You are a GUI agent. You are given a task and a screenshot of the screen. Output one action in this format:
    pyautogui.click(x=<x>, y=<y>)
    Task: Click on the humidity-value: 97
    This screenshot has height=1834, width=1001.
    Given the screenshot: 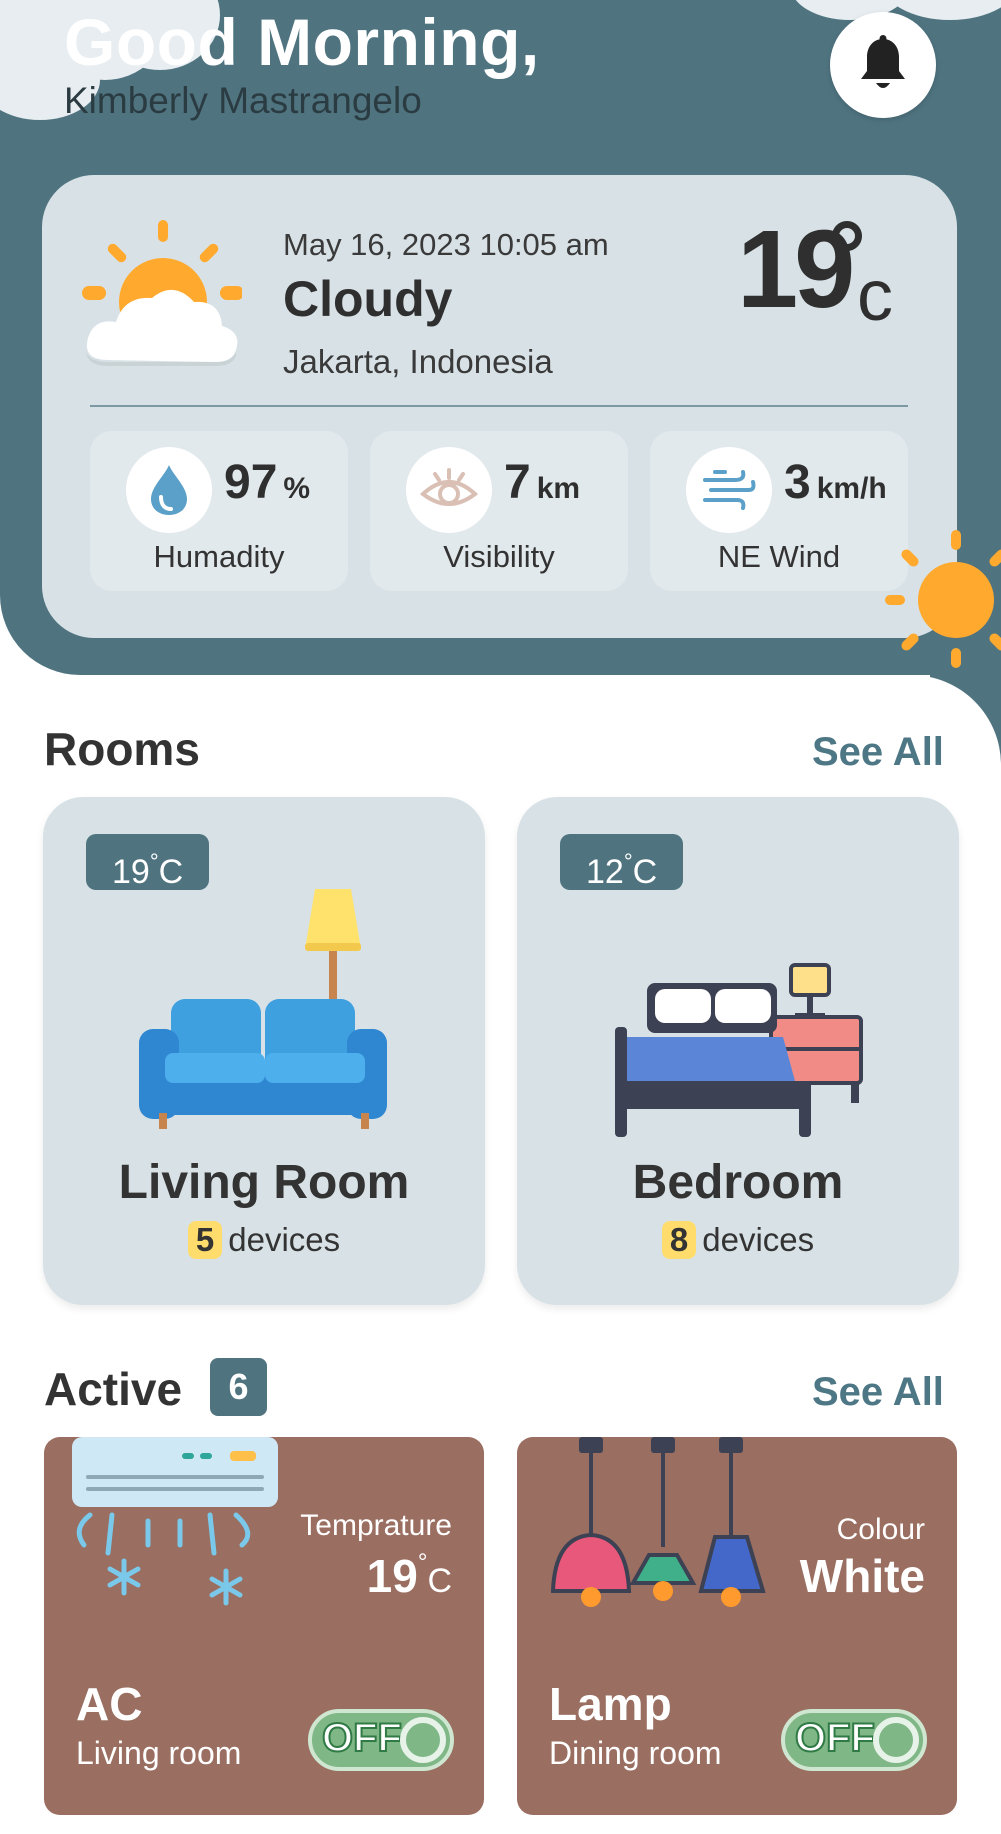 What is the action you would take?
    pyautogui.click(x=251, y=482)
    